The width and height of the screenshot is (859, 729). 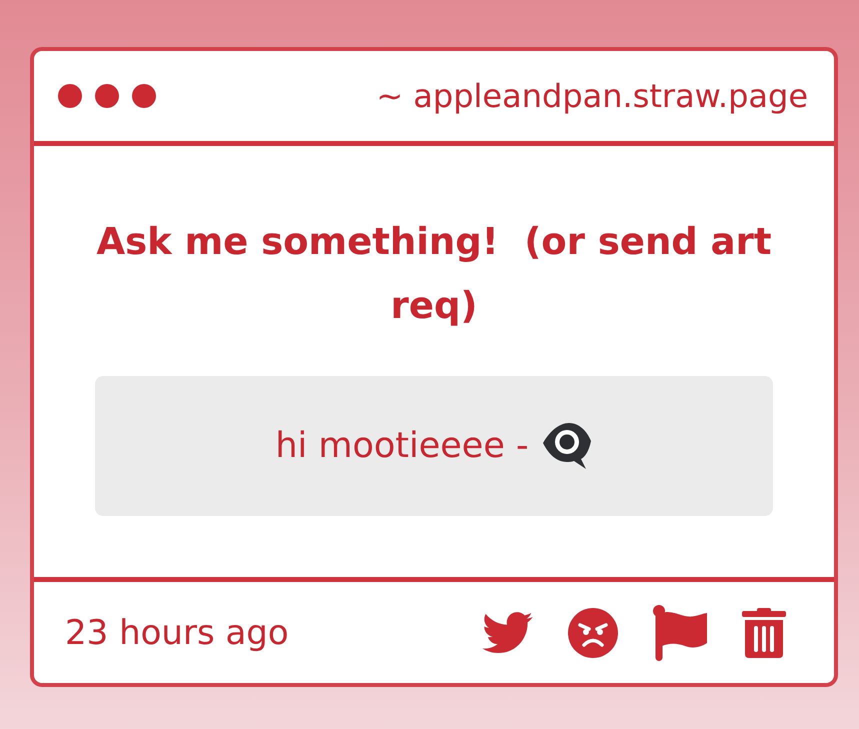 What do you see at coordinates (680, 632) in the screenshot?
I see `flag-icon` at bounding box center [680, 632].